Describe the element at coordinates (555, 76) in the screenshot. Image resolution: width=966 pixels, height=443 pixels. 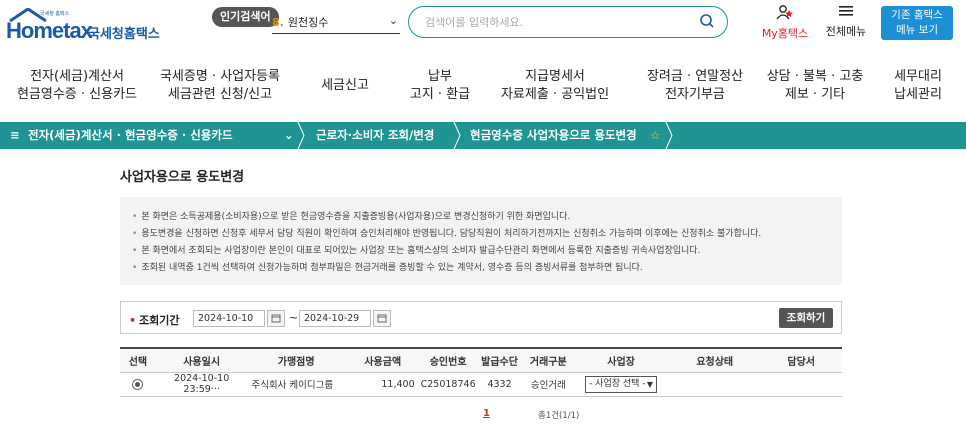
I see `gnb-label-line1: 지급명세서` at that location.